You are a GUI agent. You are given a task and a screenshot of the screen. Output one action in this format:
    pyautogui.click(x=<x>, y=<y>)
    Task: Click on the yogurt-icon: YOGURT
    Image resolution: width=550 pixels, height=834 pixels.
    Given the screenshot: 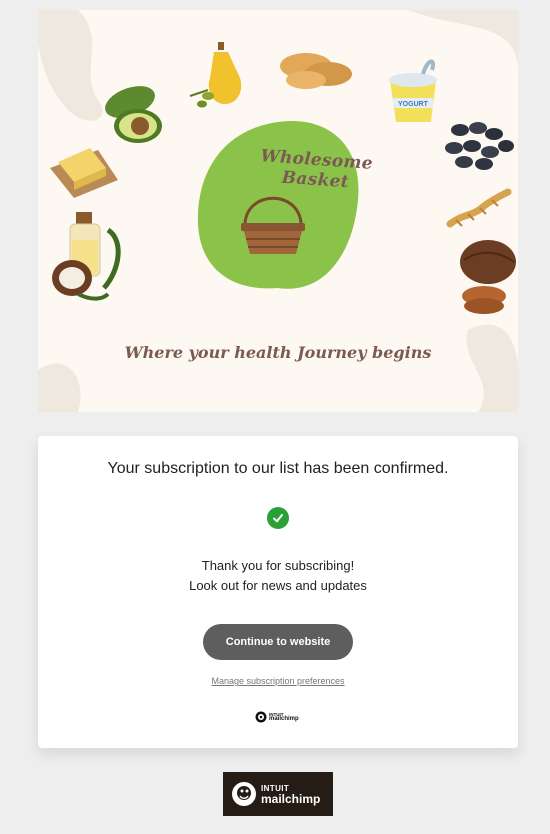 What is the action you would take?
    pyautogui.click(x=413, y=90)
    